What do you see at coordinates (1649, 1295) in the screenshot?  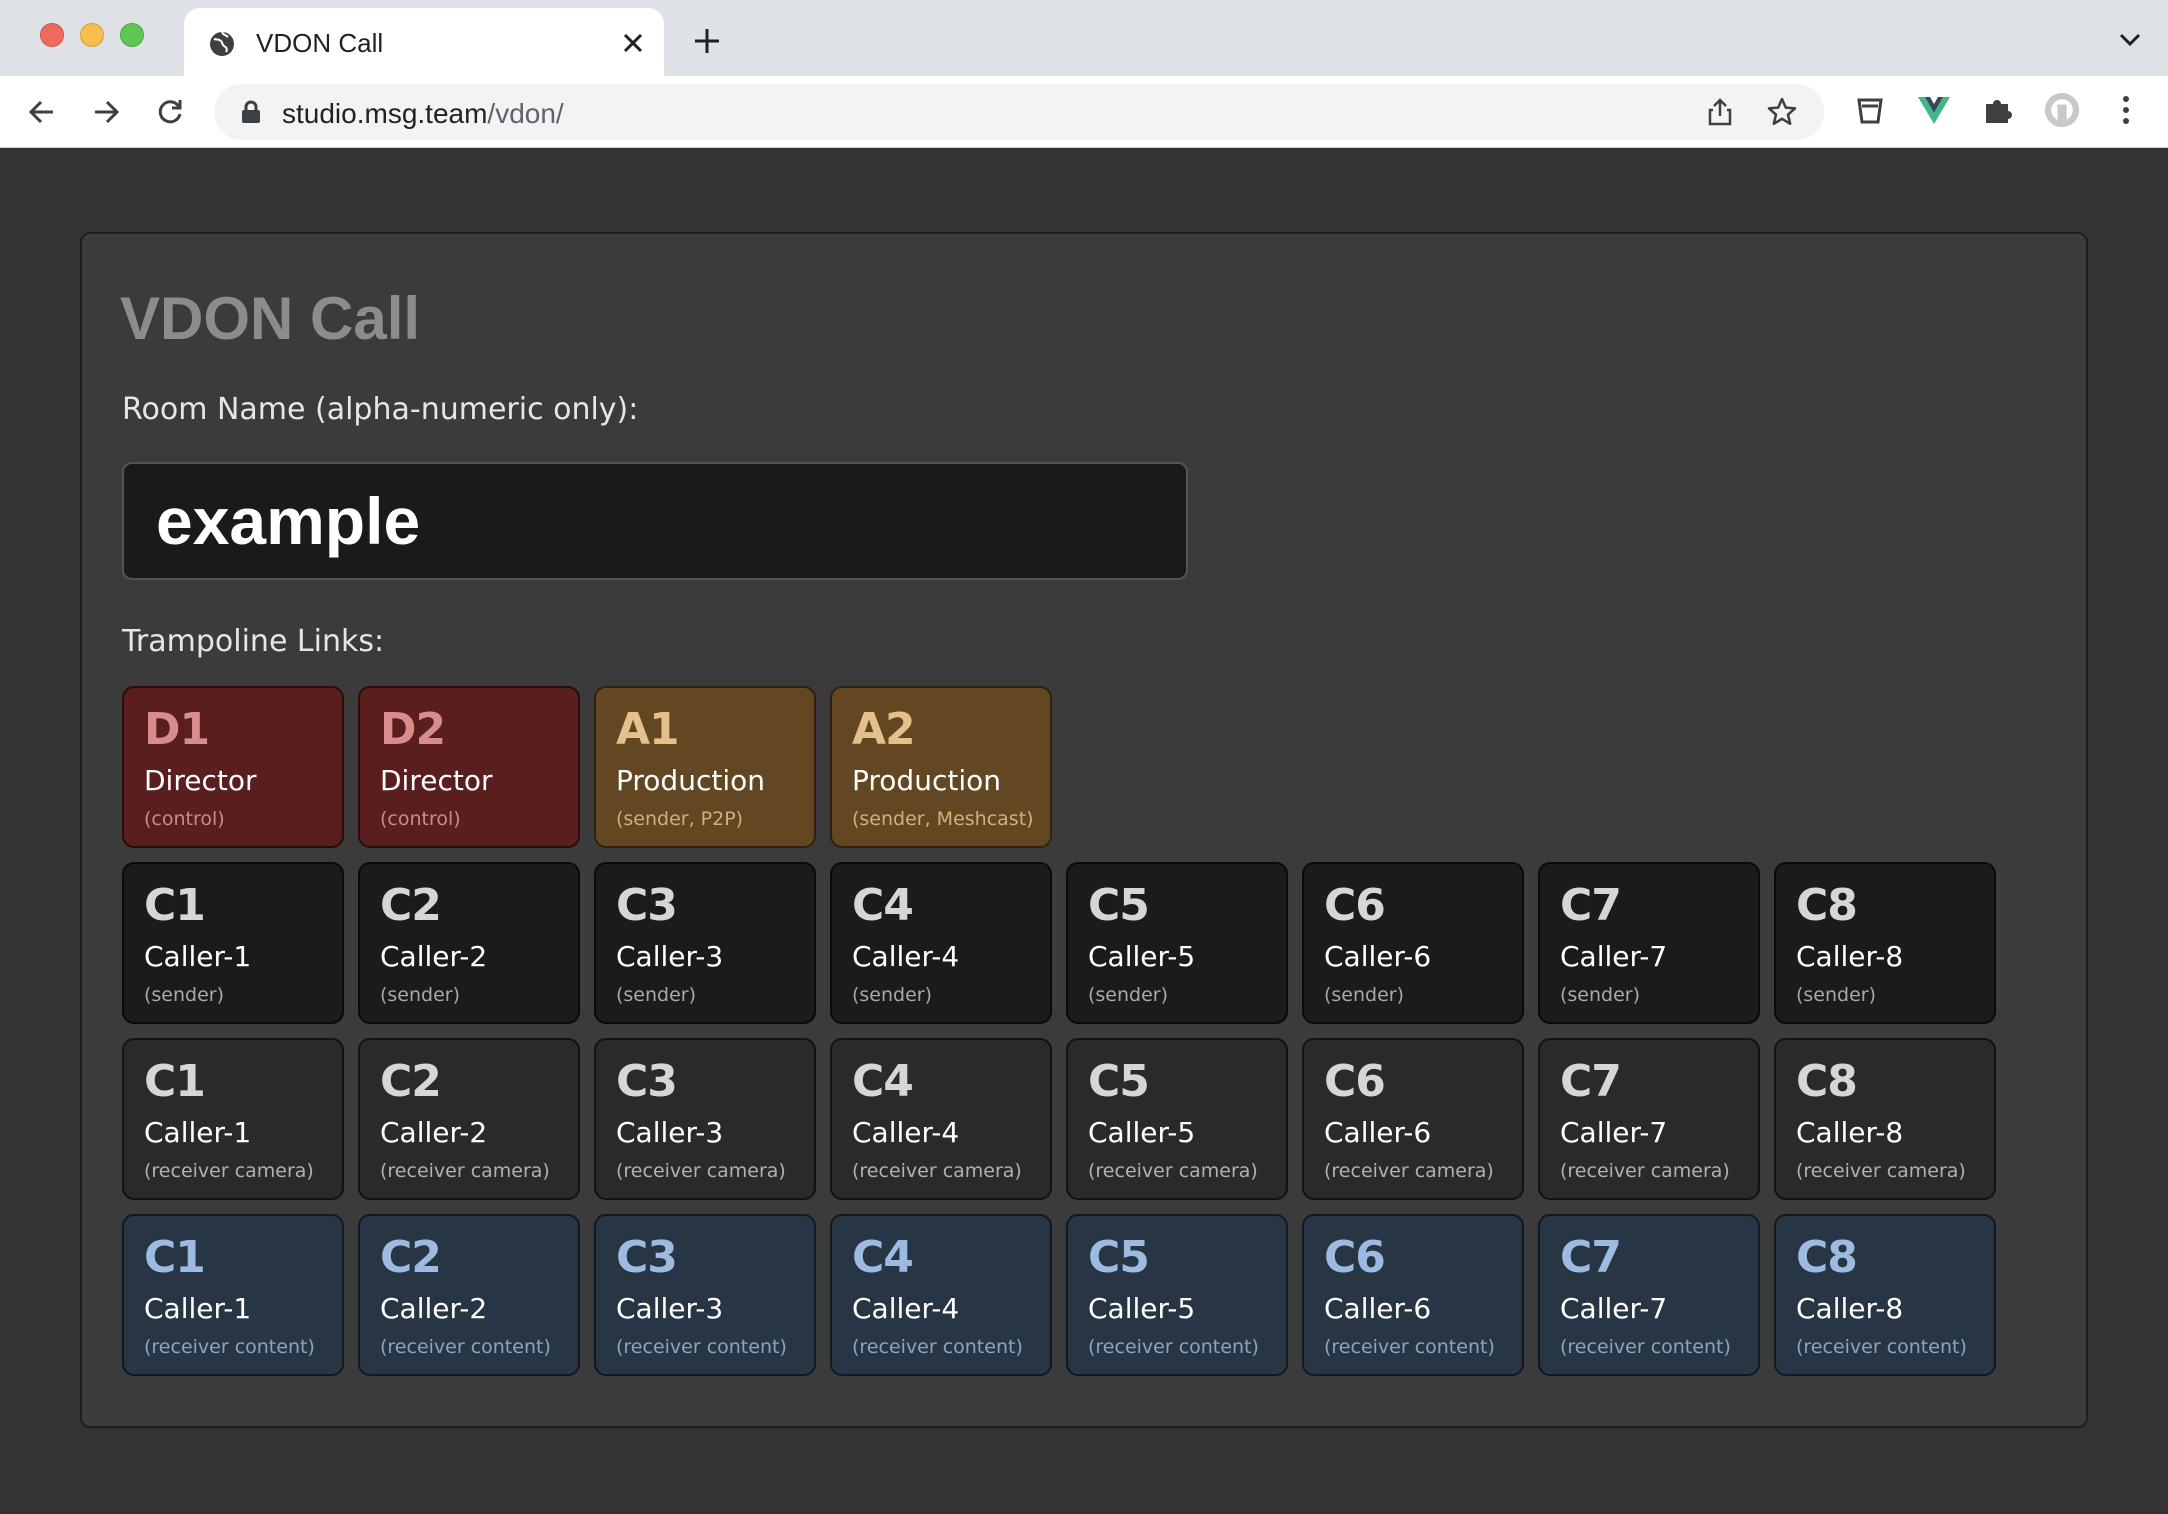 I see `link-button-c7-content: C7 Caller-7 (receiver content)` at bounding box center [1649, 1295].